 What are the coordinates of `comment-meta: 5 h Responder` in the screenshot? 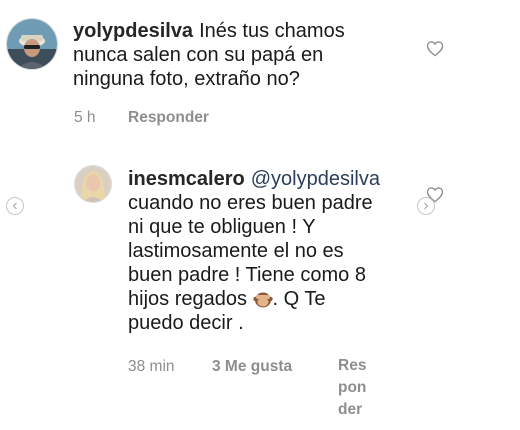 It's located at (141, 118).